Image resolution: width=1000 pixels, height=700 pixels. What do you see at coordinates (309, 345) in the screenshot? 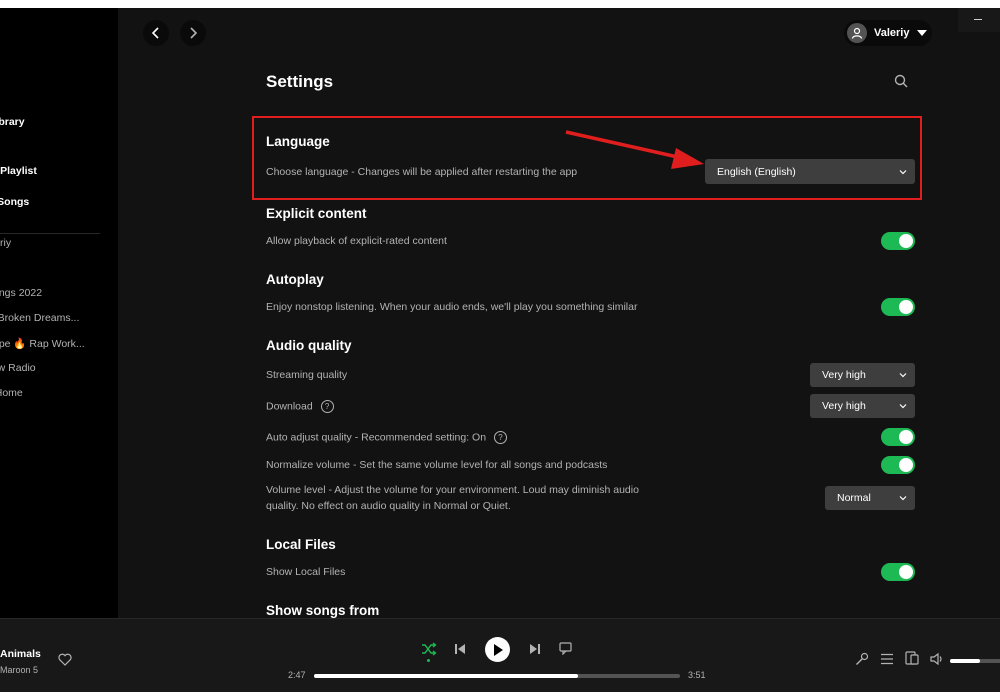
I see `section-title-audio-quality: Audio quality` at bounding box center [309, 345].